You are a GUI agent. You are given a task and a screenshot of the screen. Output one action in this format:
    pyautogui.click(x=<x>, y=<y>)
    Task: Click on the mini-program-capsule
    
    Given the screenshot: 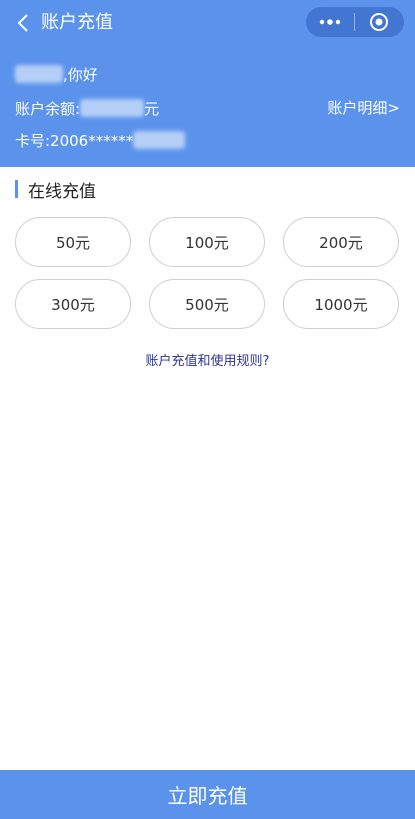 What is the action you would take?
    pyautogui.click(x=355, y=22)
    